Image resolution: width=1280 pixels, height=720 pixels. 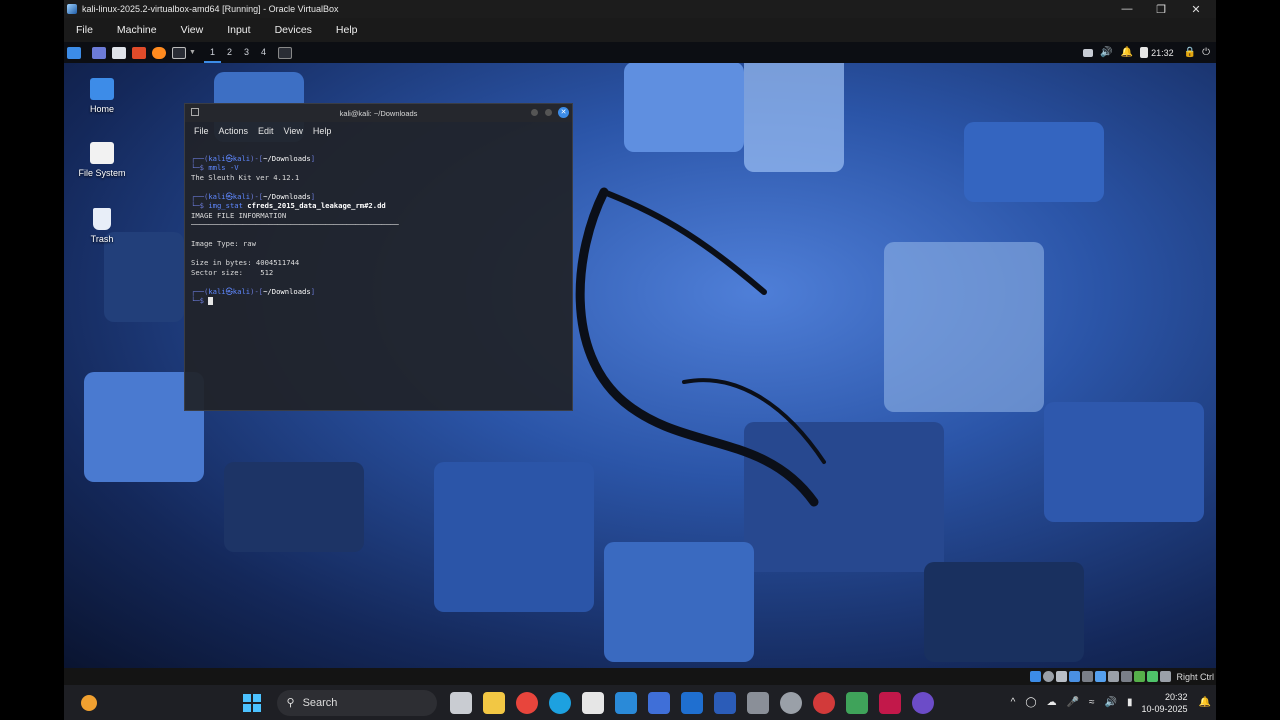 What do you see at coordinates (72, 9) in the screenshot?
I see `virtualbox-logo-icon` at bounding box center [72, 9].